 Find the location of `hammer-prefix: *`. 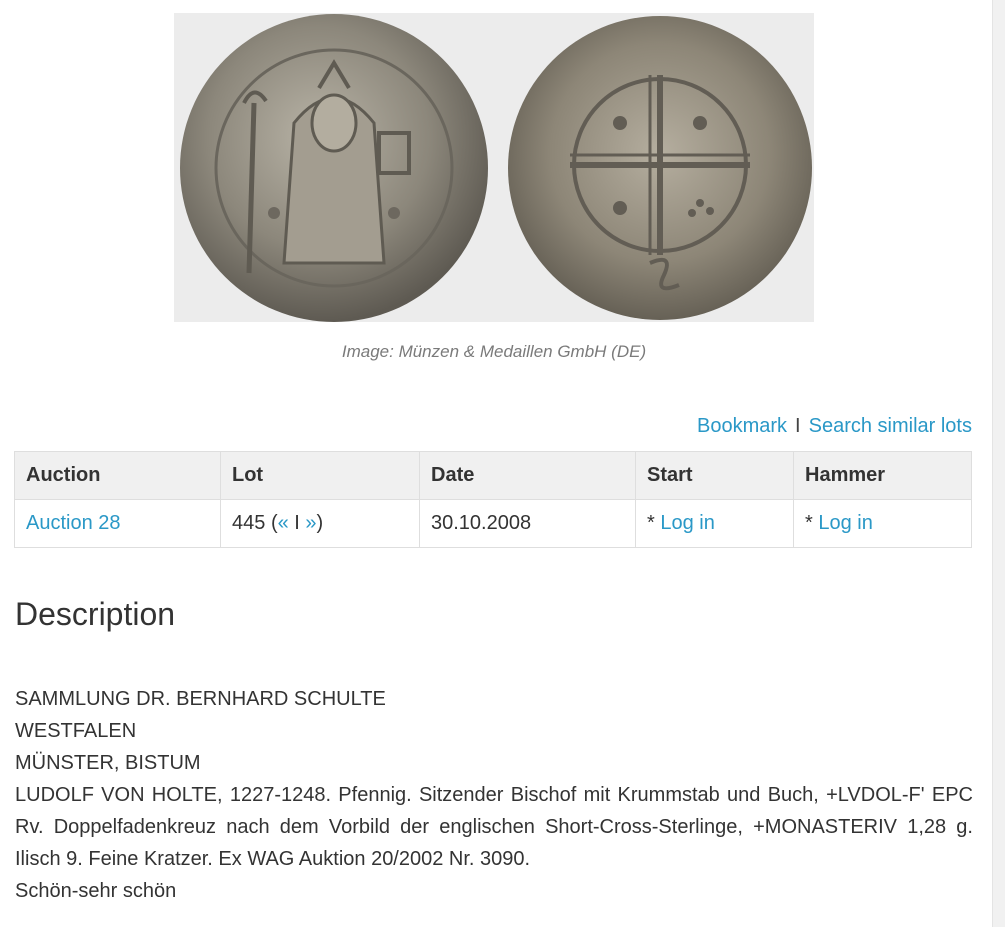

hammer-prefix: * is located at coordinates (812, 523).